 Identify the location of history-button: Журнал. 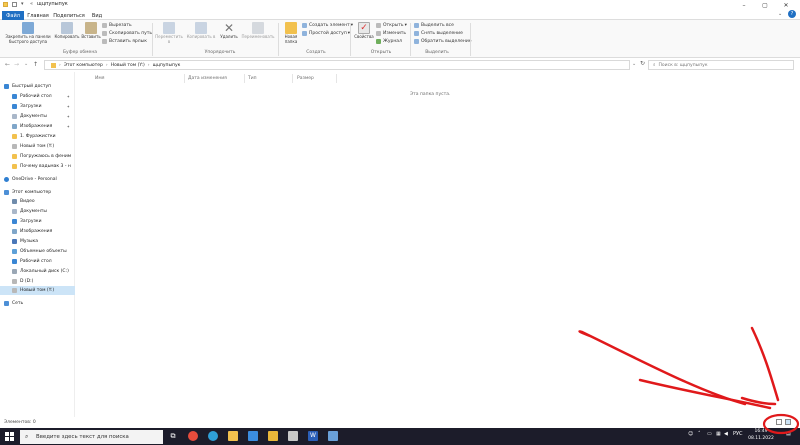
(389, 41).